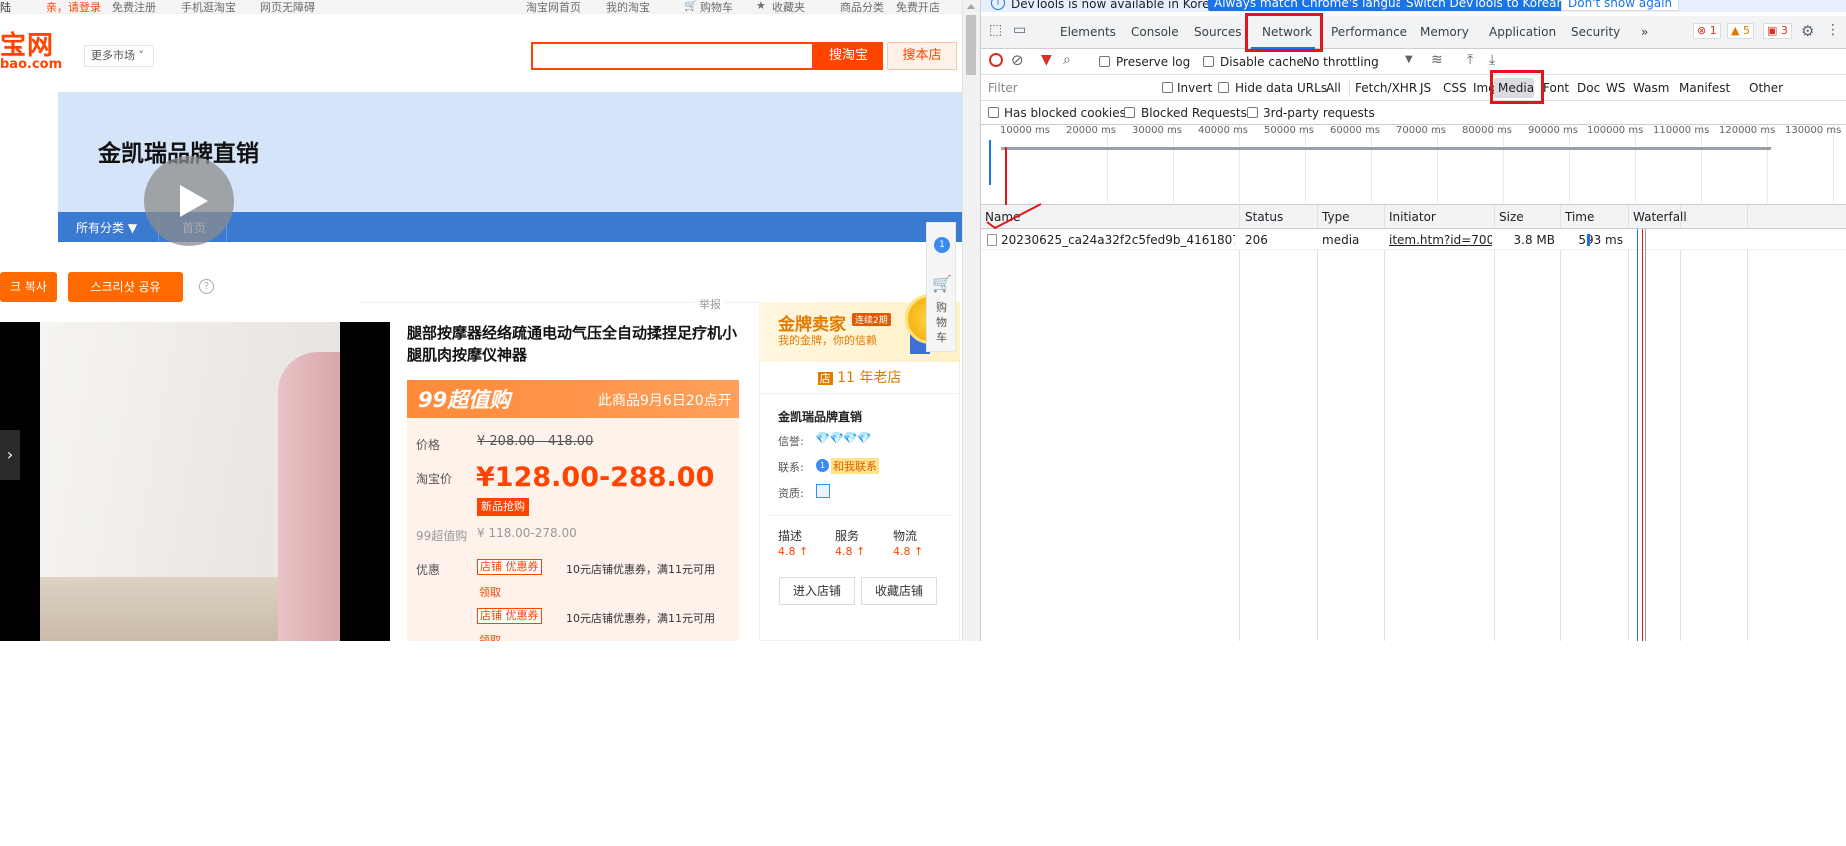  What do you see at coordinates (1492, 60) in the screenshot?
I see `export-har-icon: ⤓` at bounding box center [1492, 60].